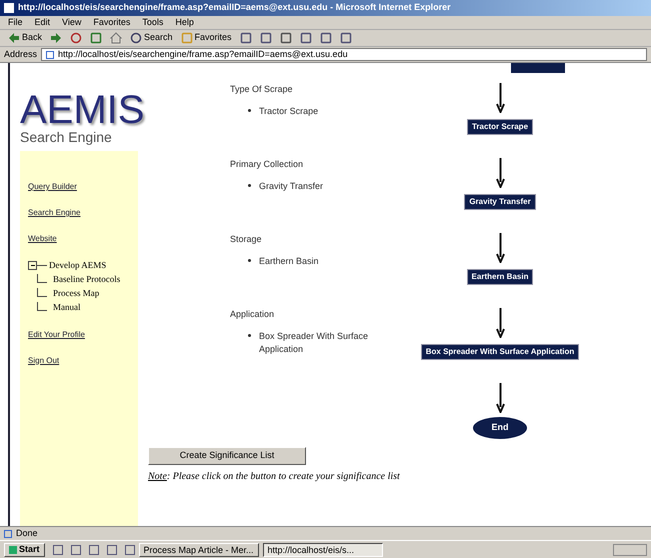 This screenshot has width=651, height=558. I want to click on step-choice: Earthern Basin, so click(289, 261).